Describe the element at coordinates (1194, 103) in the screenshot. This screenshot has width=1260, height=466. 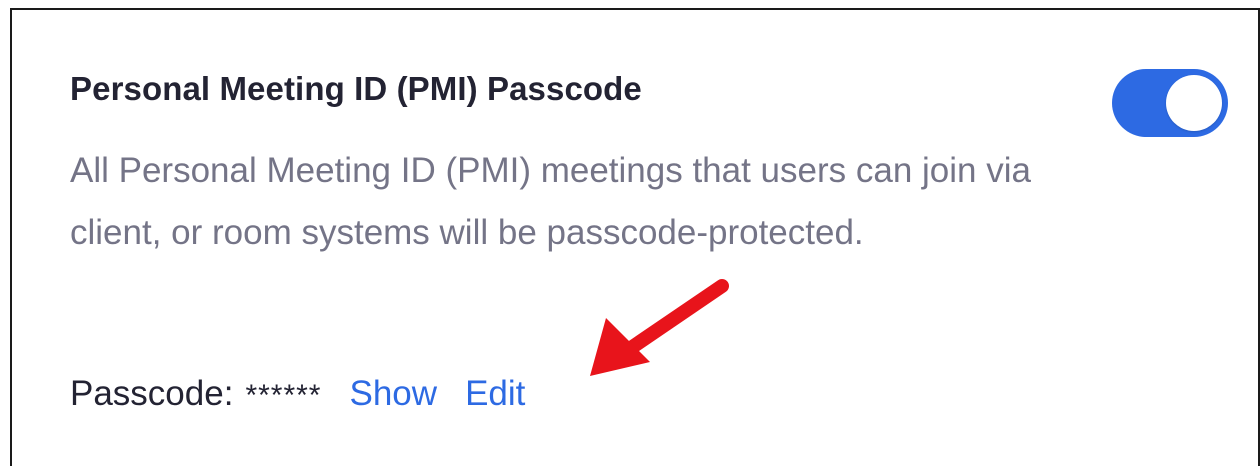
I see `toggle-knob` at that location.